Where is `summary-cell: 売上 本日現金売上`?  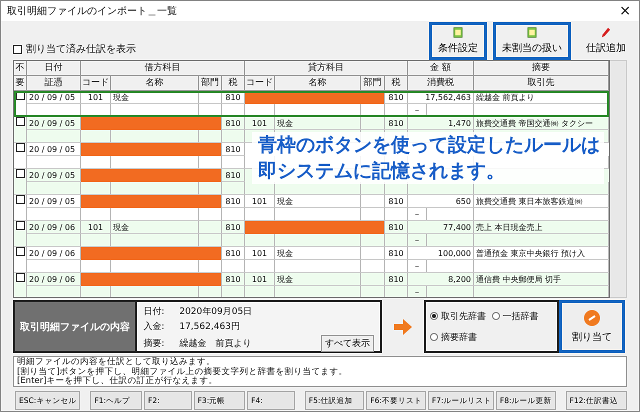 summary-cell: 売上 本日現金売上 is located at coordinates (541, 227).